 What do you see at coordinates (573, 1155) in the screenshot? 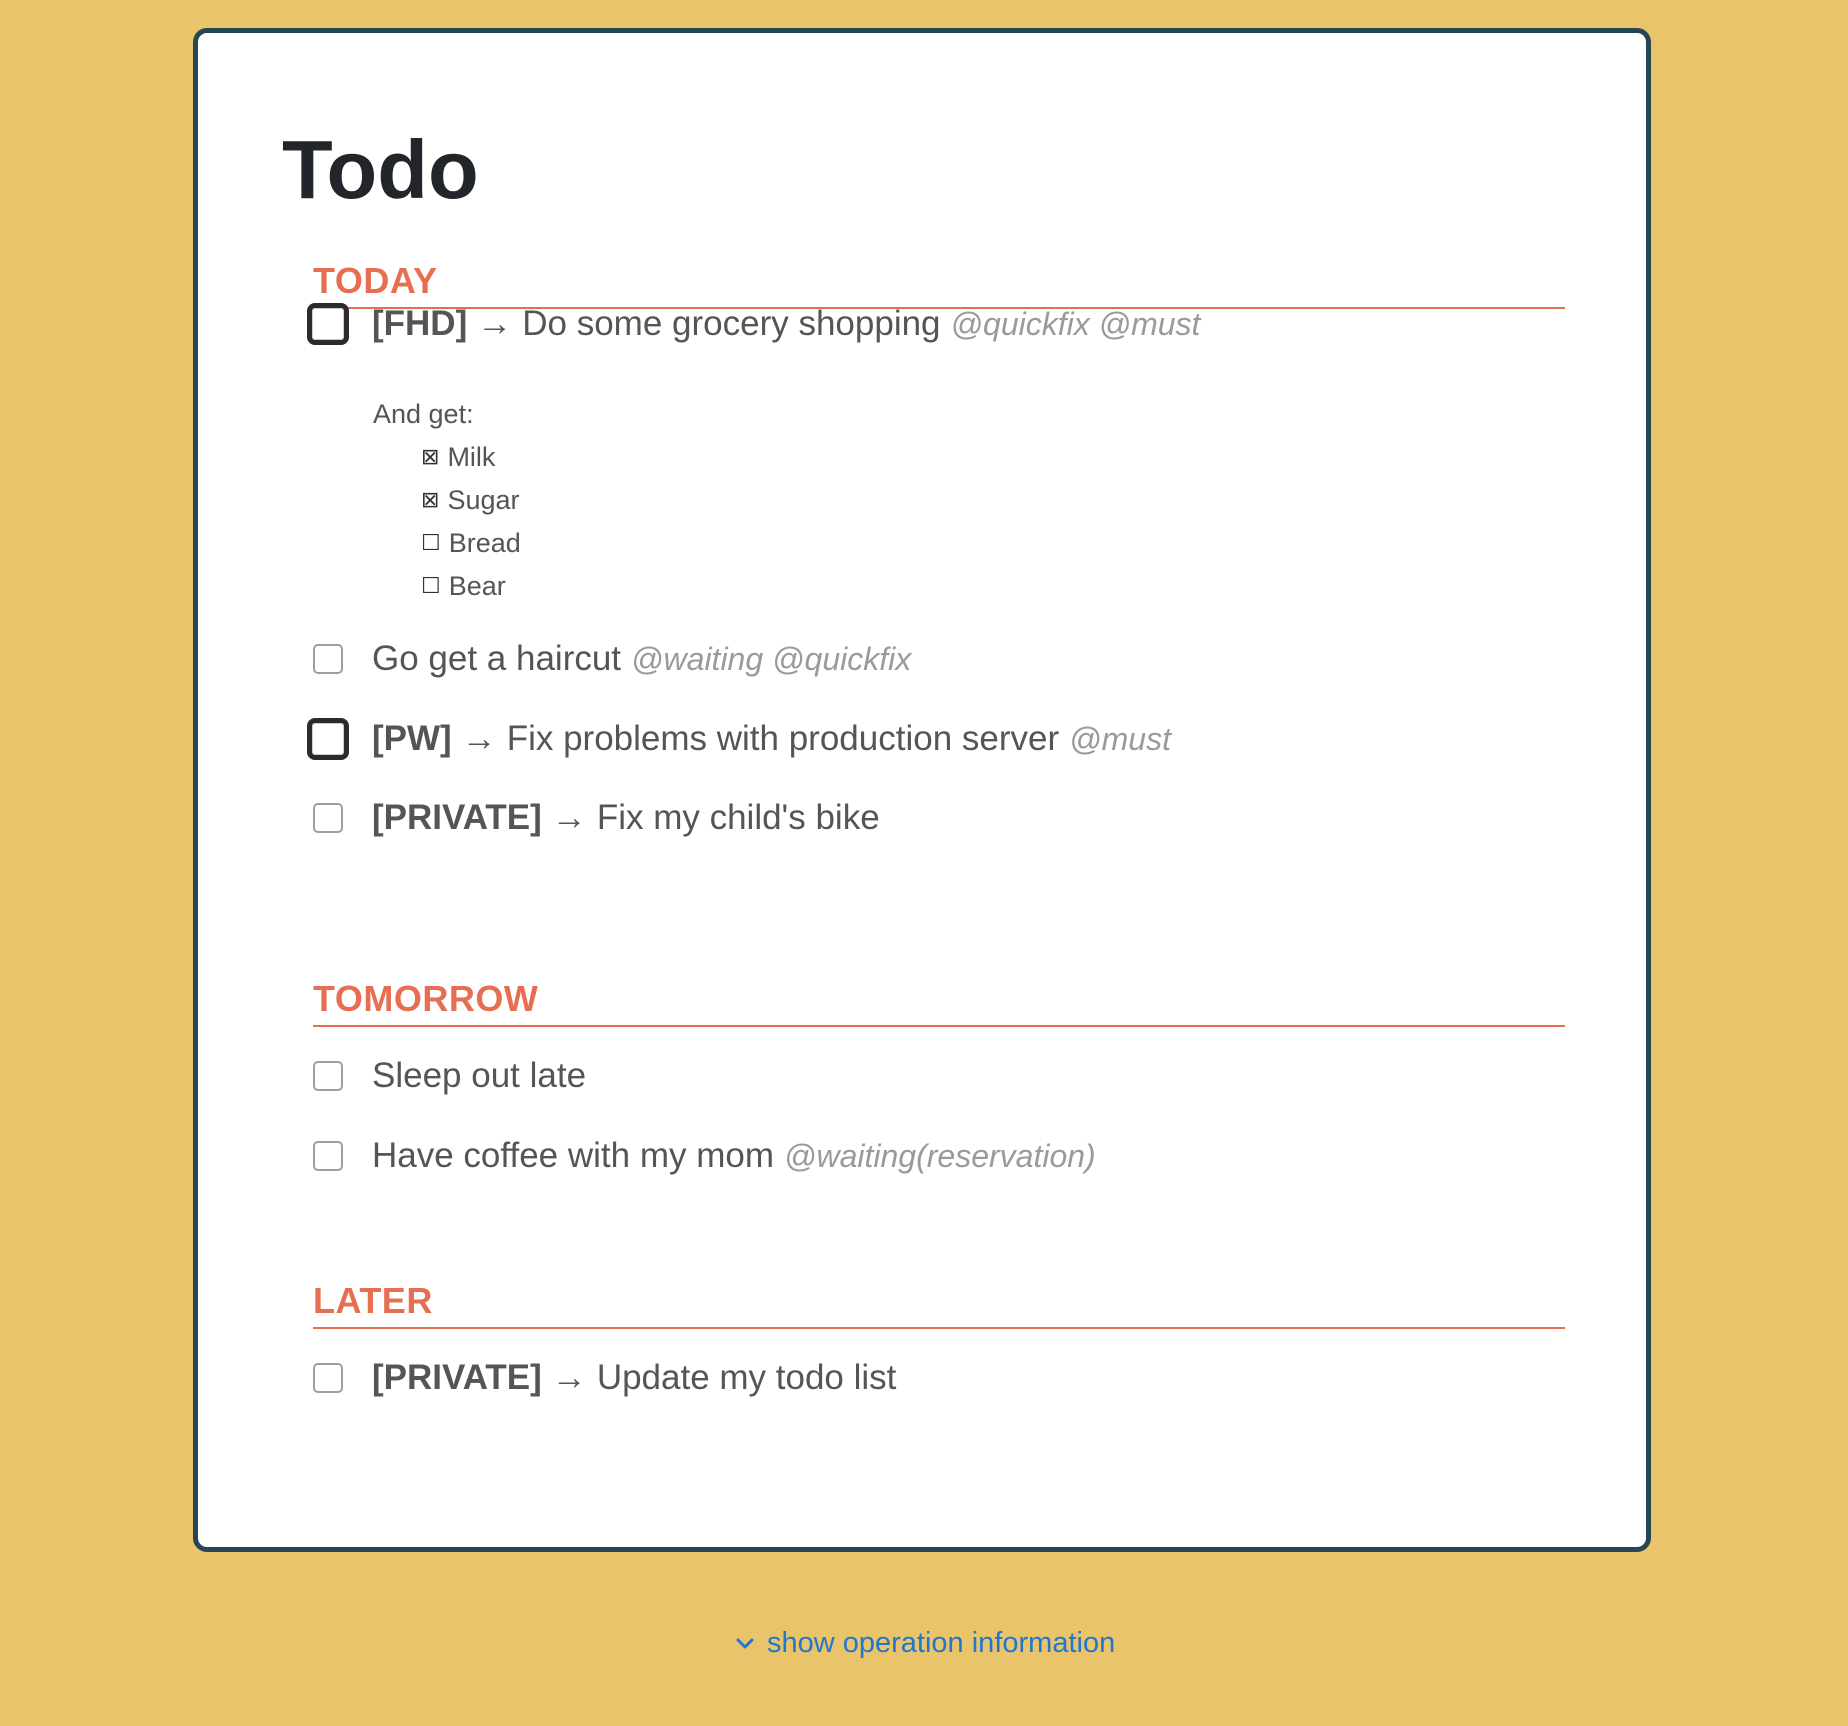
I see `task-text: Have coffee with my mom` at bounding box center [573, 1155].